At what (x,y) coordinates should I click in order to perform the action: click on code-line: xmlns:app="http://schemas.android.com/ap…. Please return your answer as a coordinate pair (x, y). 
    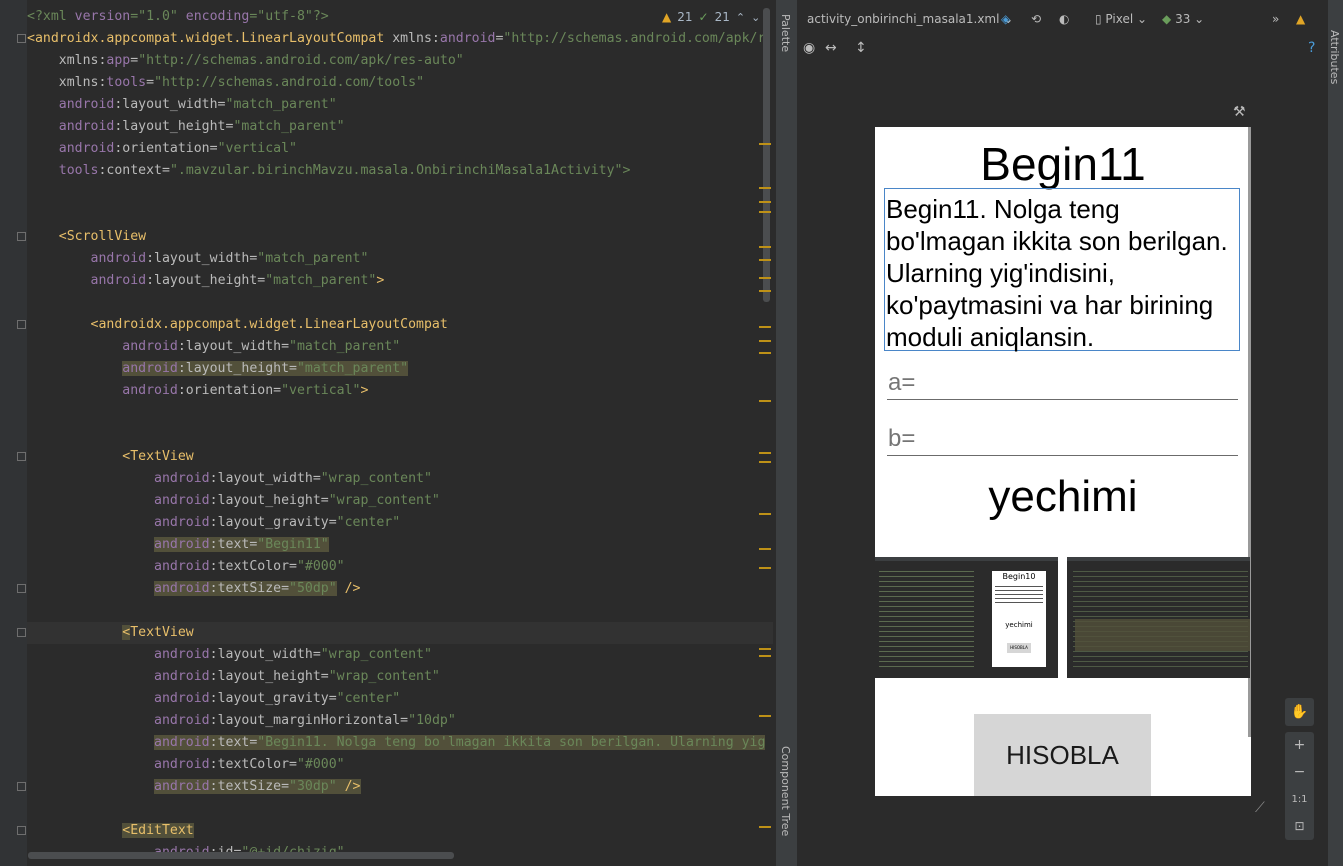
    Looking at the image, I should click on (400, 61).